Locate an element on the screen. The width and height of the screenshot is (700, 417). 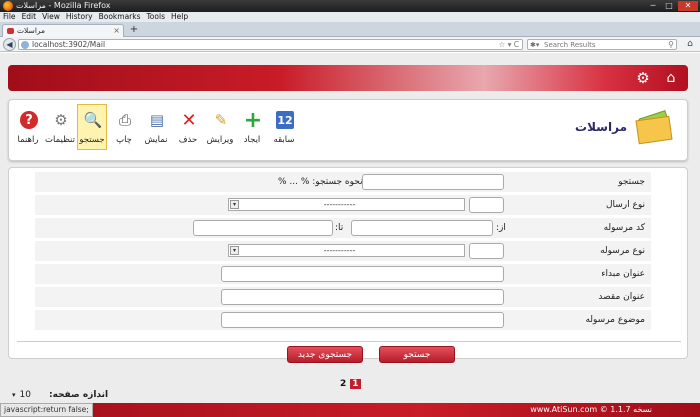
search-label: جستجو is located at coordinates (631, 182).